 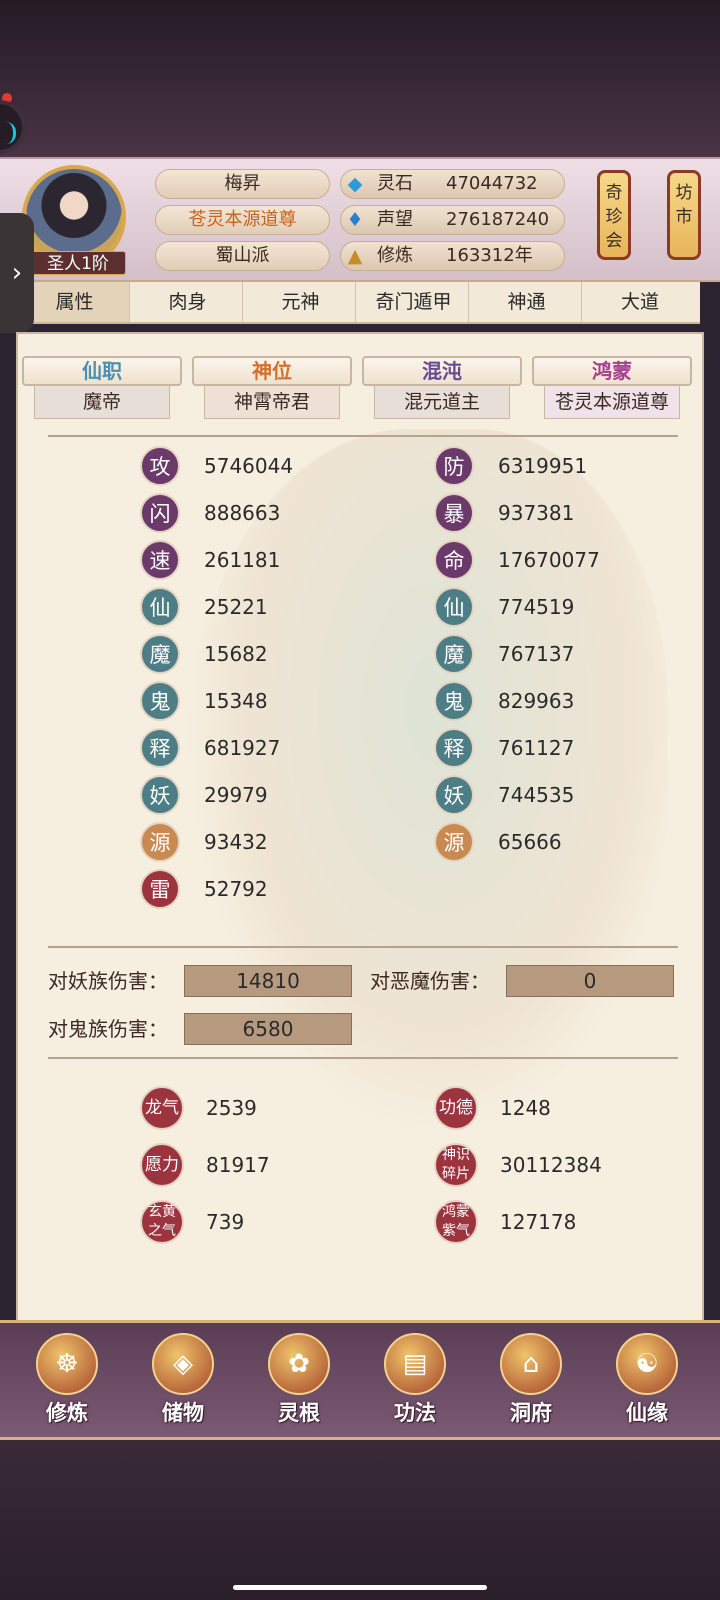 I want to click on stat-value: 15348, so click(x=236, y=701).